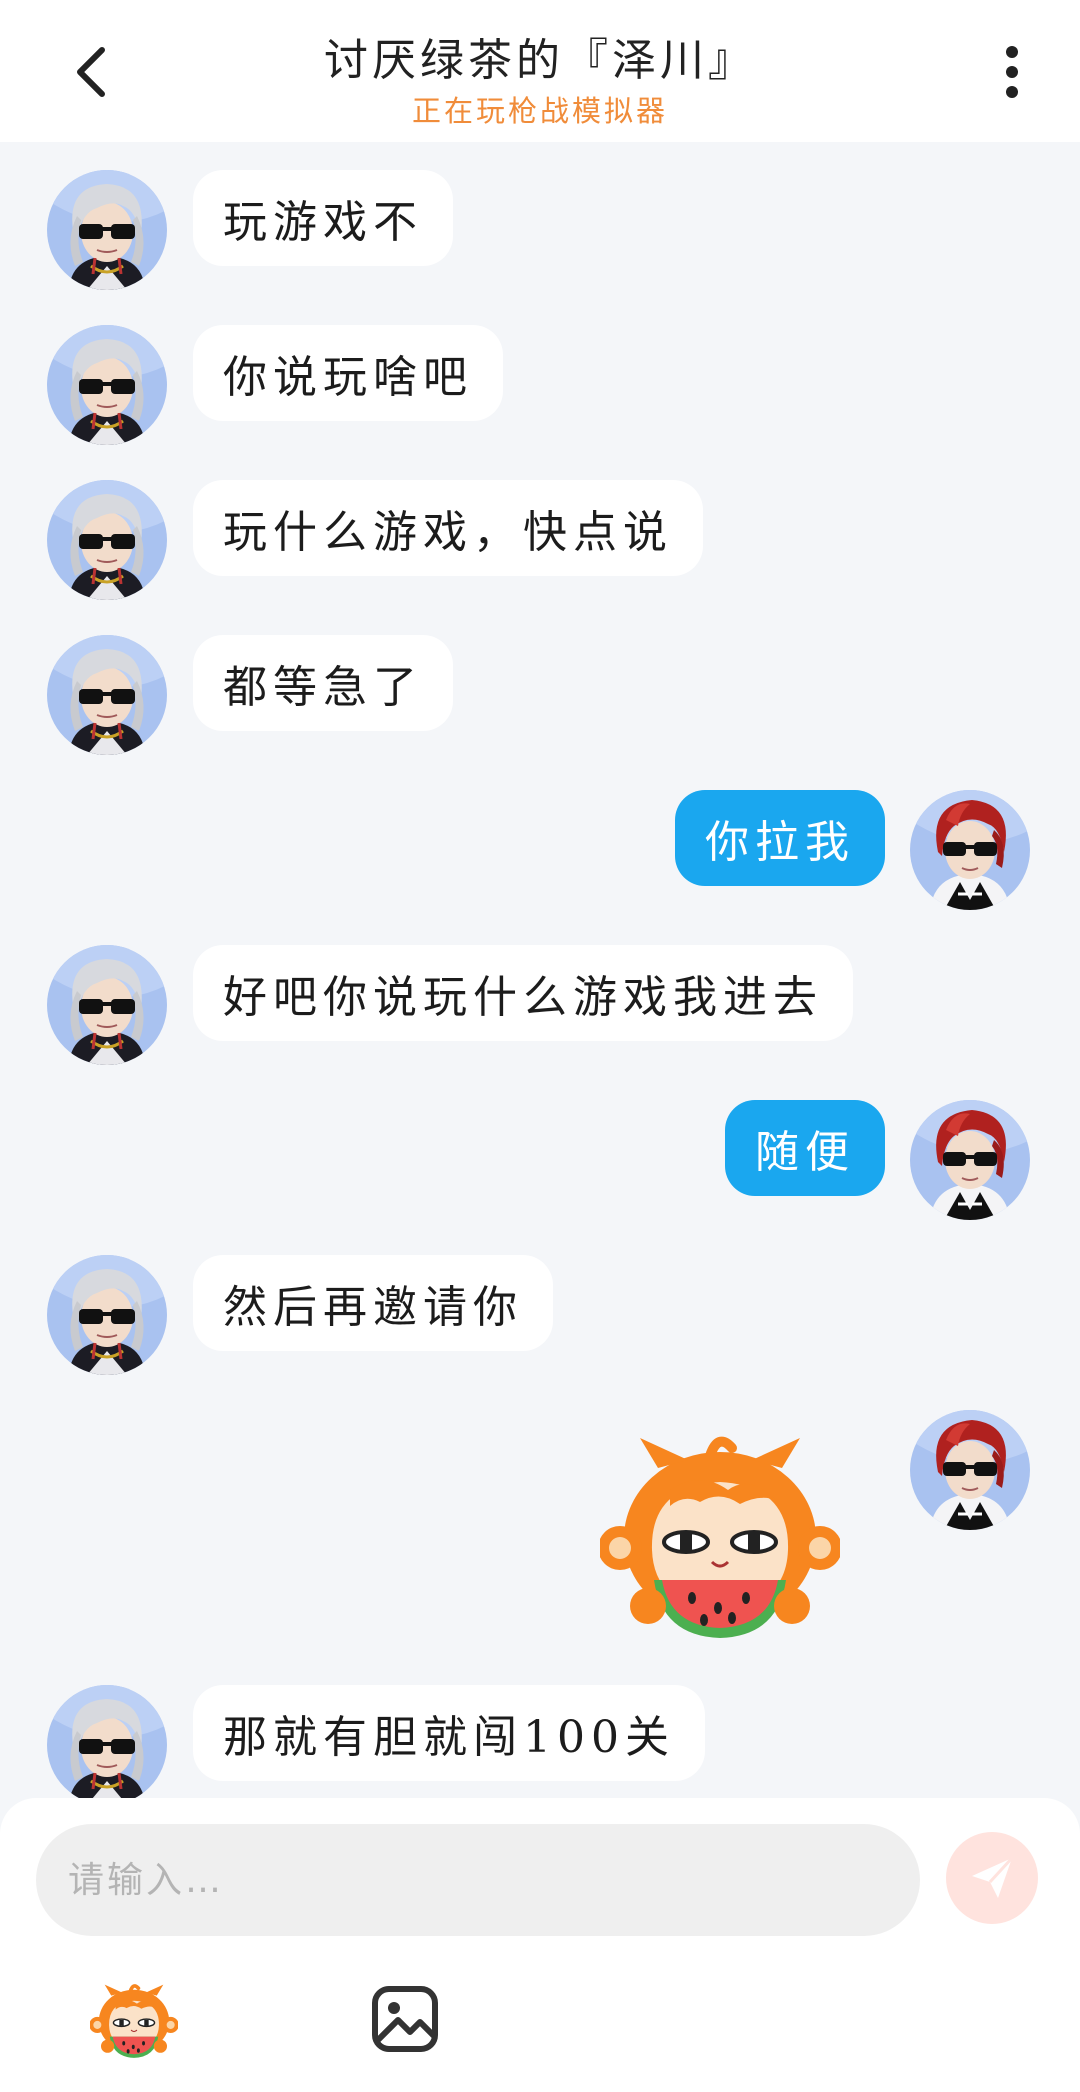 This screenshot has width=1080, height=2092. What do you see at coordinates (348, 373) in the screenshot?
I see `message-bubble: 你说玩啥吧` at bounding box center [348, 373].